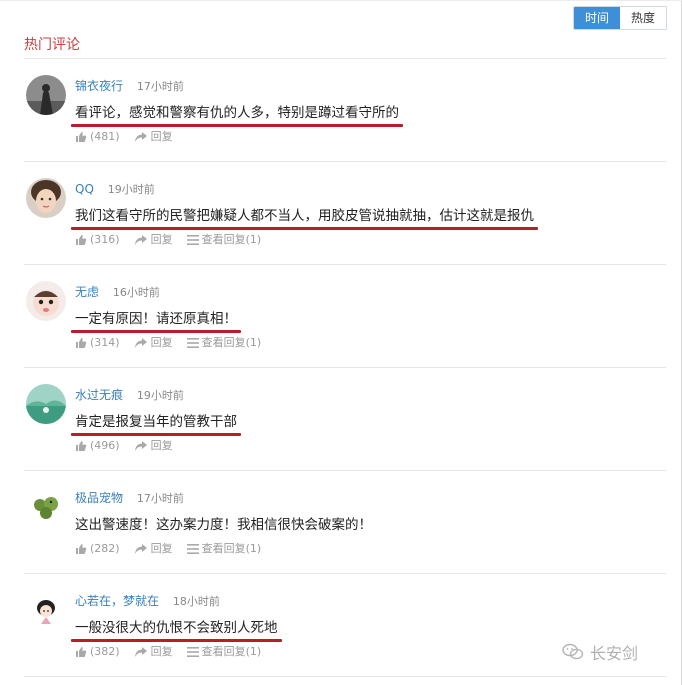 This screenshot has width=682, height=685. What do you see at coordinates (46, 198) in the screenshot?
I see `girl-face-avatar` at bounding box center [46, 198].